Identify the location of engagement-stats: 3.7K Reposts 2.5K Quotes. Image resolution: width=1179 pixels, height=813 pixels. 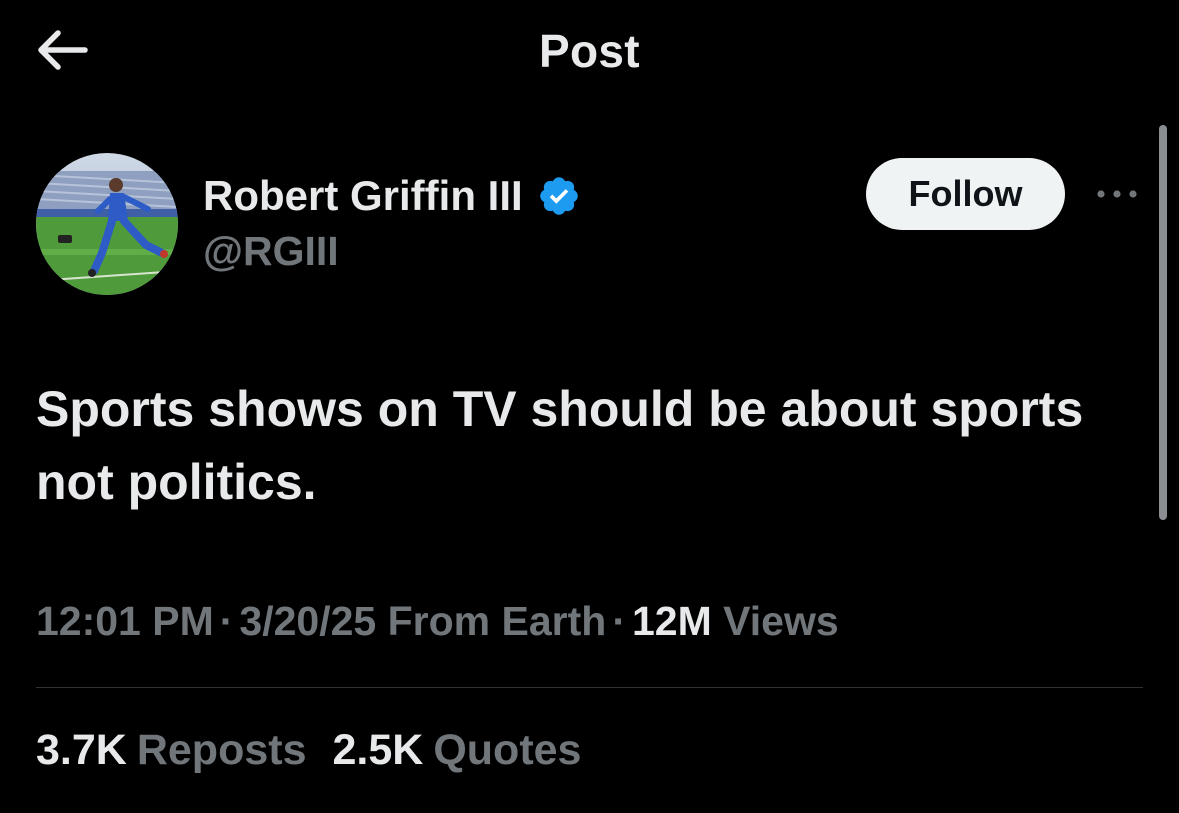
(321, 750).